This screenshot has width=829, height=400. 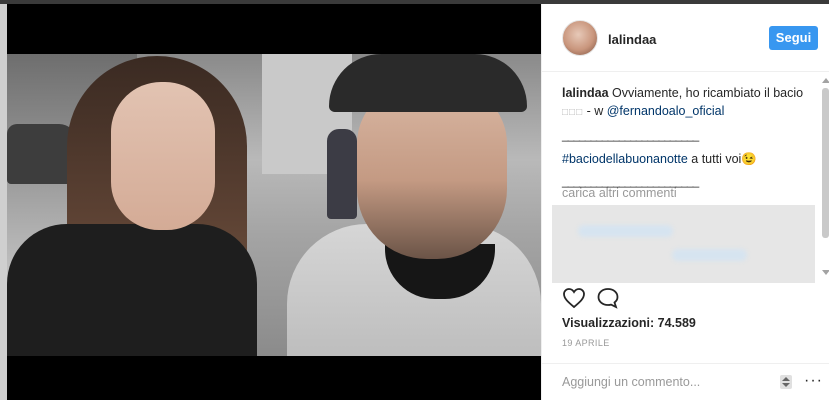 I want to click on scroll-thumb, so click(x=825, y=163).